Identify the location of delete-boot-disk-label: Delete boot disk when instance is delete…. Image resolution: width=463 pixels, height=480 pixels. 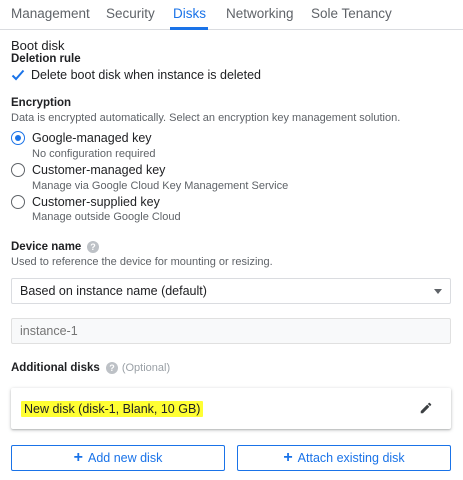
(146, 74).